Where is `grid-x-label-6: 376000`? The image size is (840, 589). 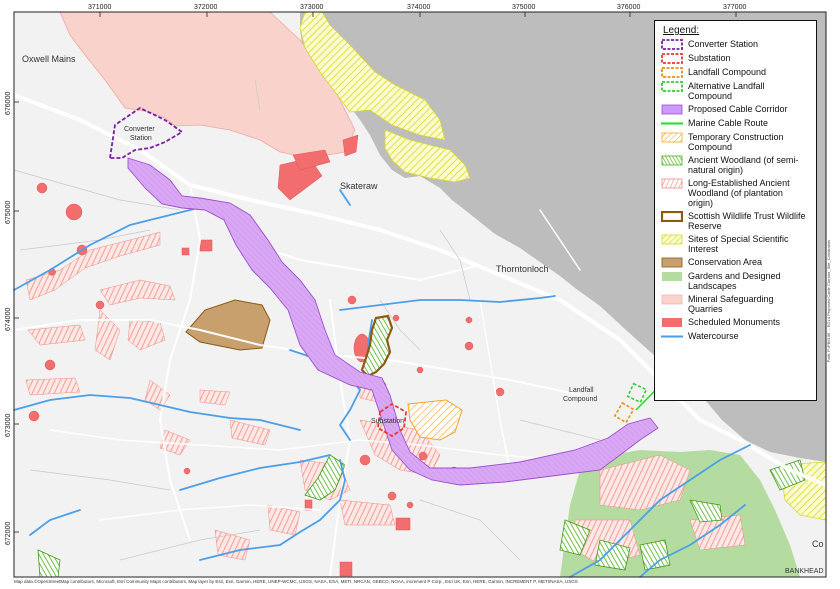 grid-x-label-6: 376000 is located at coordinates (628, 7).